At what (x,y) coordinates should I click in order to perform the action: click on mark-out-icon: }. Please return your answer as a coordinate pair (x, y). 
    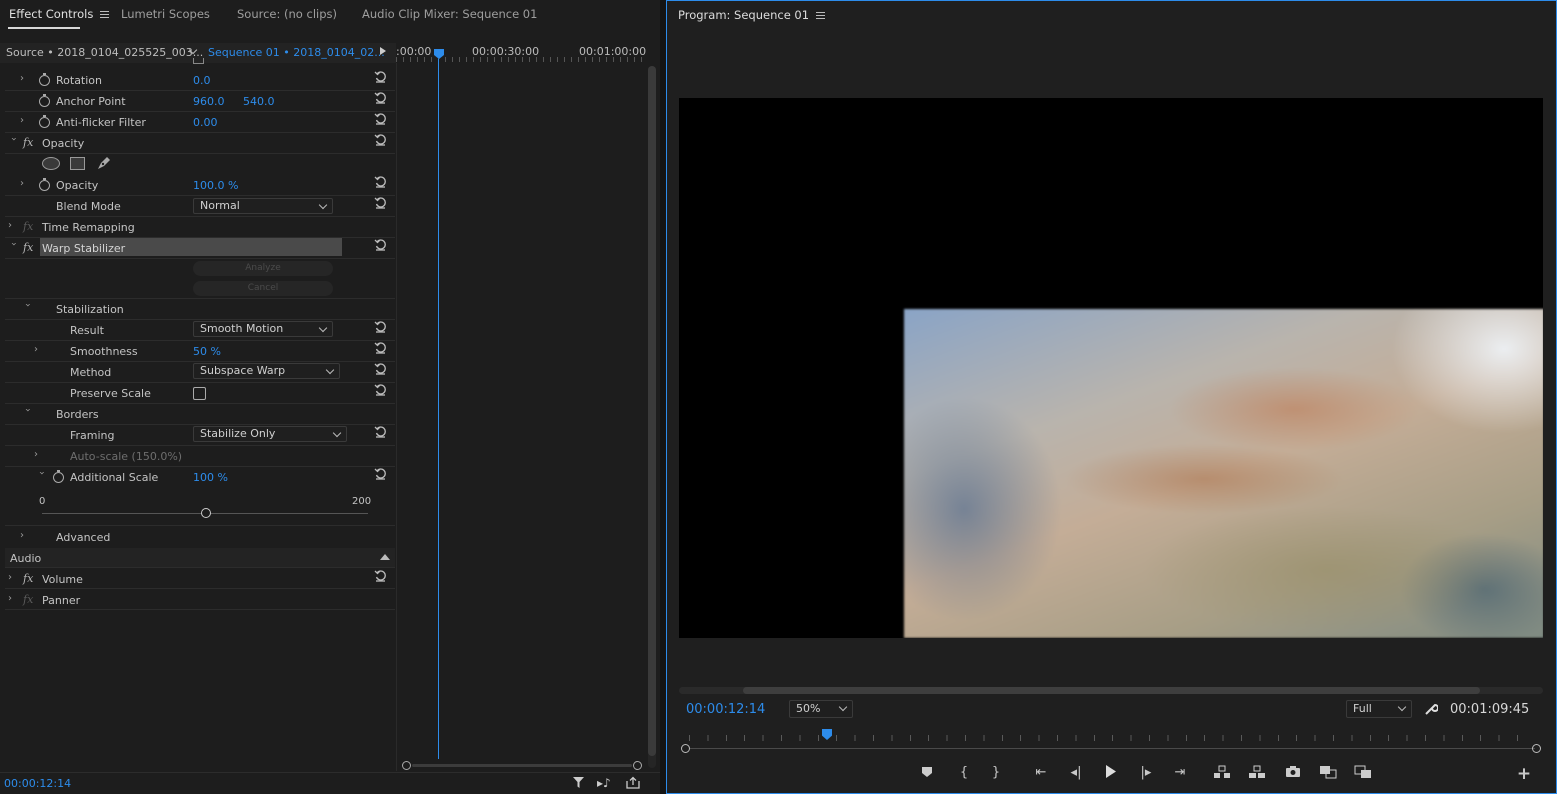
    Looking at the image, I should click on (996, 773).